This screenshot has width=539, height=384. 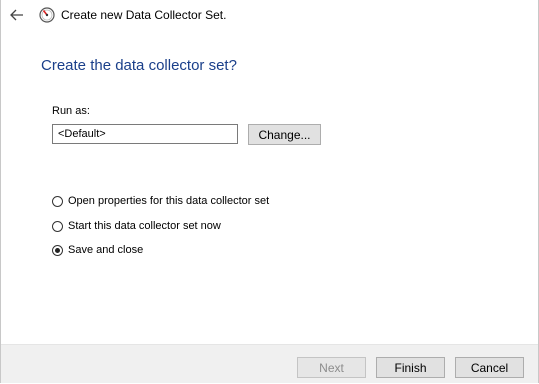 What do you see at coordinates (489, 367) in the screenshot?
I see `cancel-button: Cancel` at bounding box center [489, 367].